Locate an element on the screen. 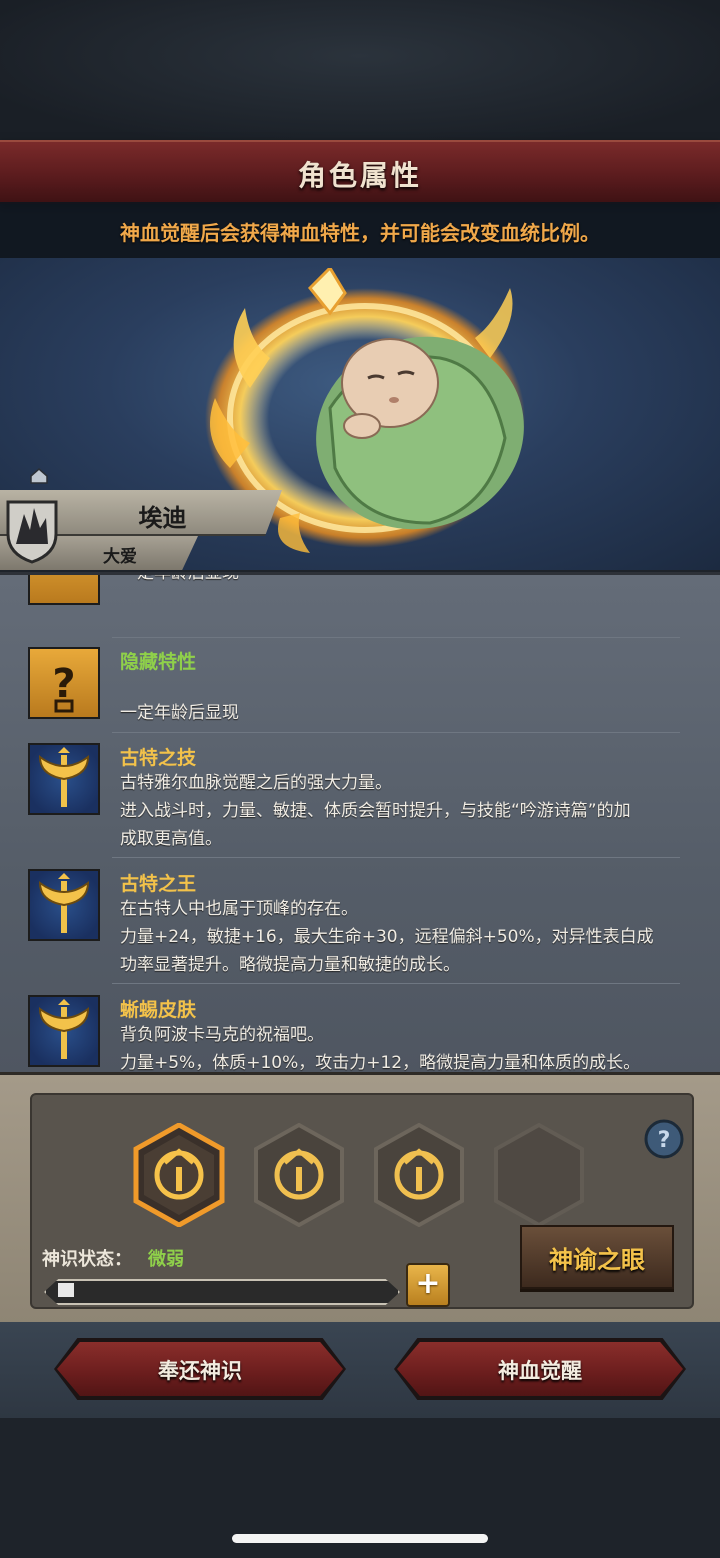 Image resolution: width=720 pixels, height=1558 pixels. help-icon: ? is located at coordinates (664, 1139).